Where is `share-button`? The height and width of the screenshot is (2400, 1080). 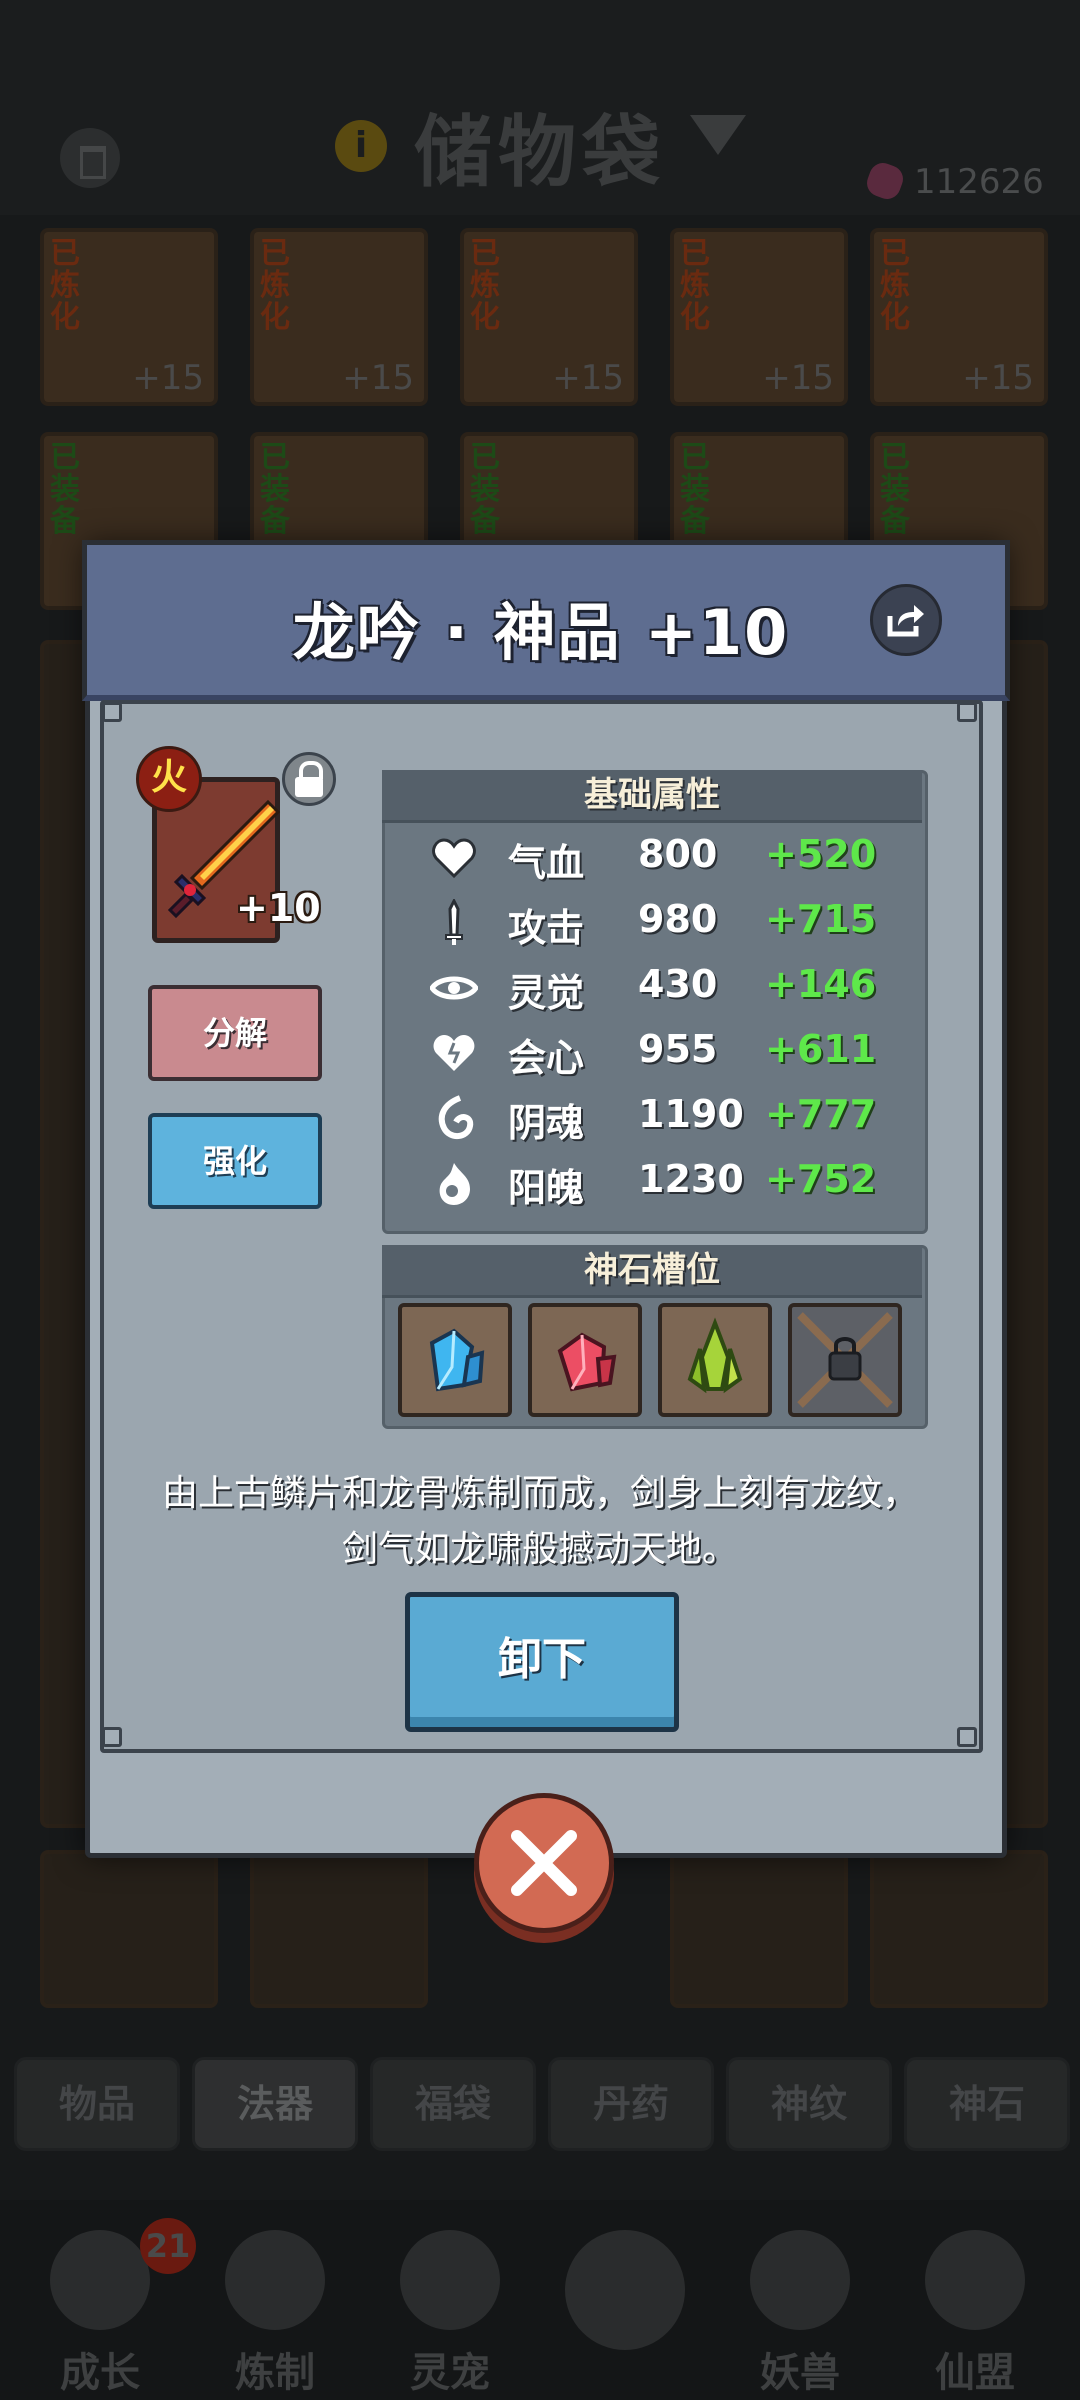 share-button is located at coordinates (906, 620).